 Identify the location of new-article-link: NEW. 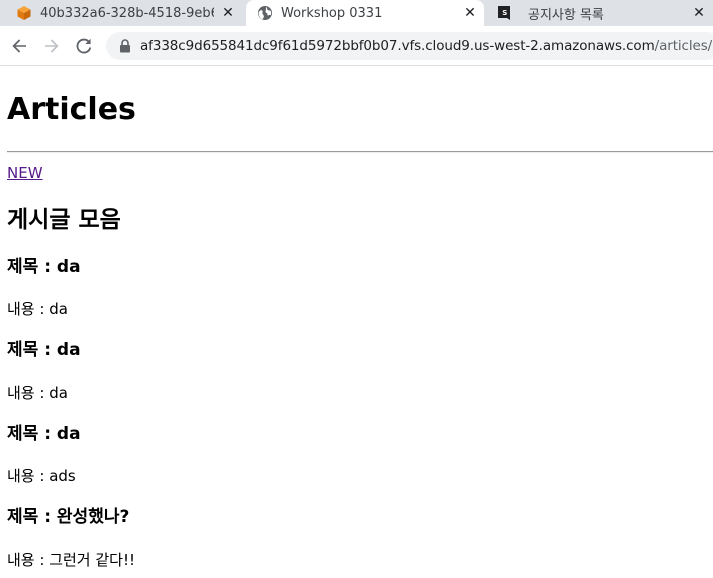
(25, 173).